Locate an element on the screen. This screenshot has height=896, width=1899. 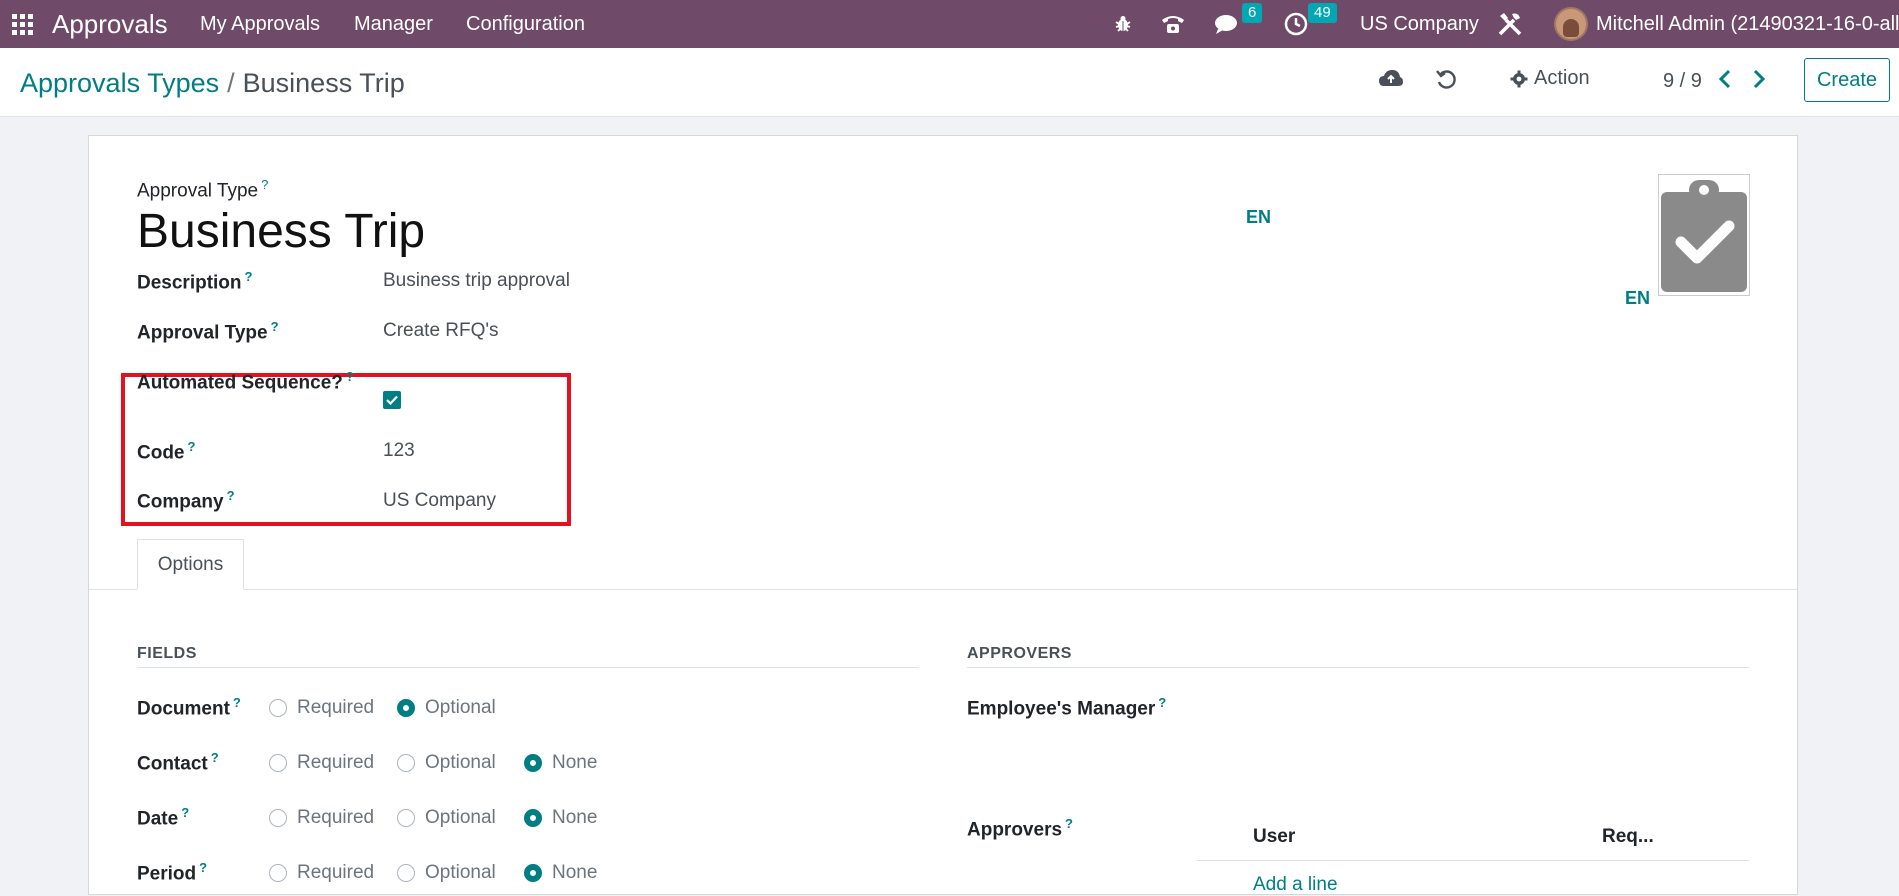
code-label: Code? is located at coordinates (166, 451).